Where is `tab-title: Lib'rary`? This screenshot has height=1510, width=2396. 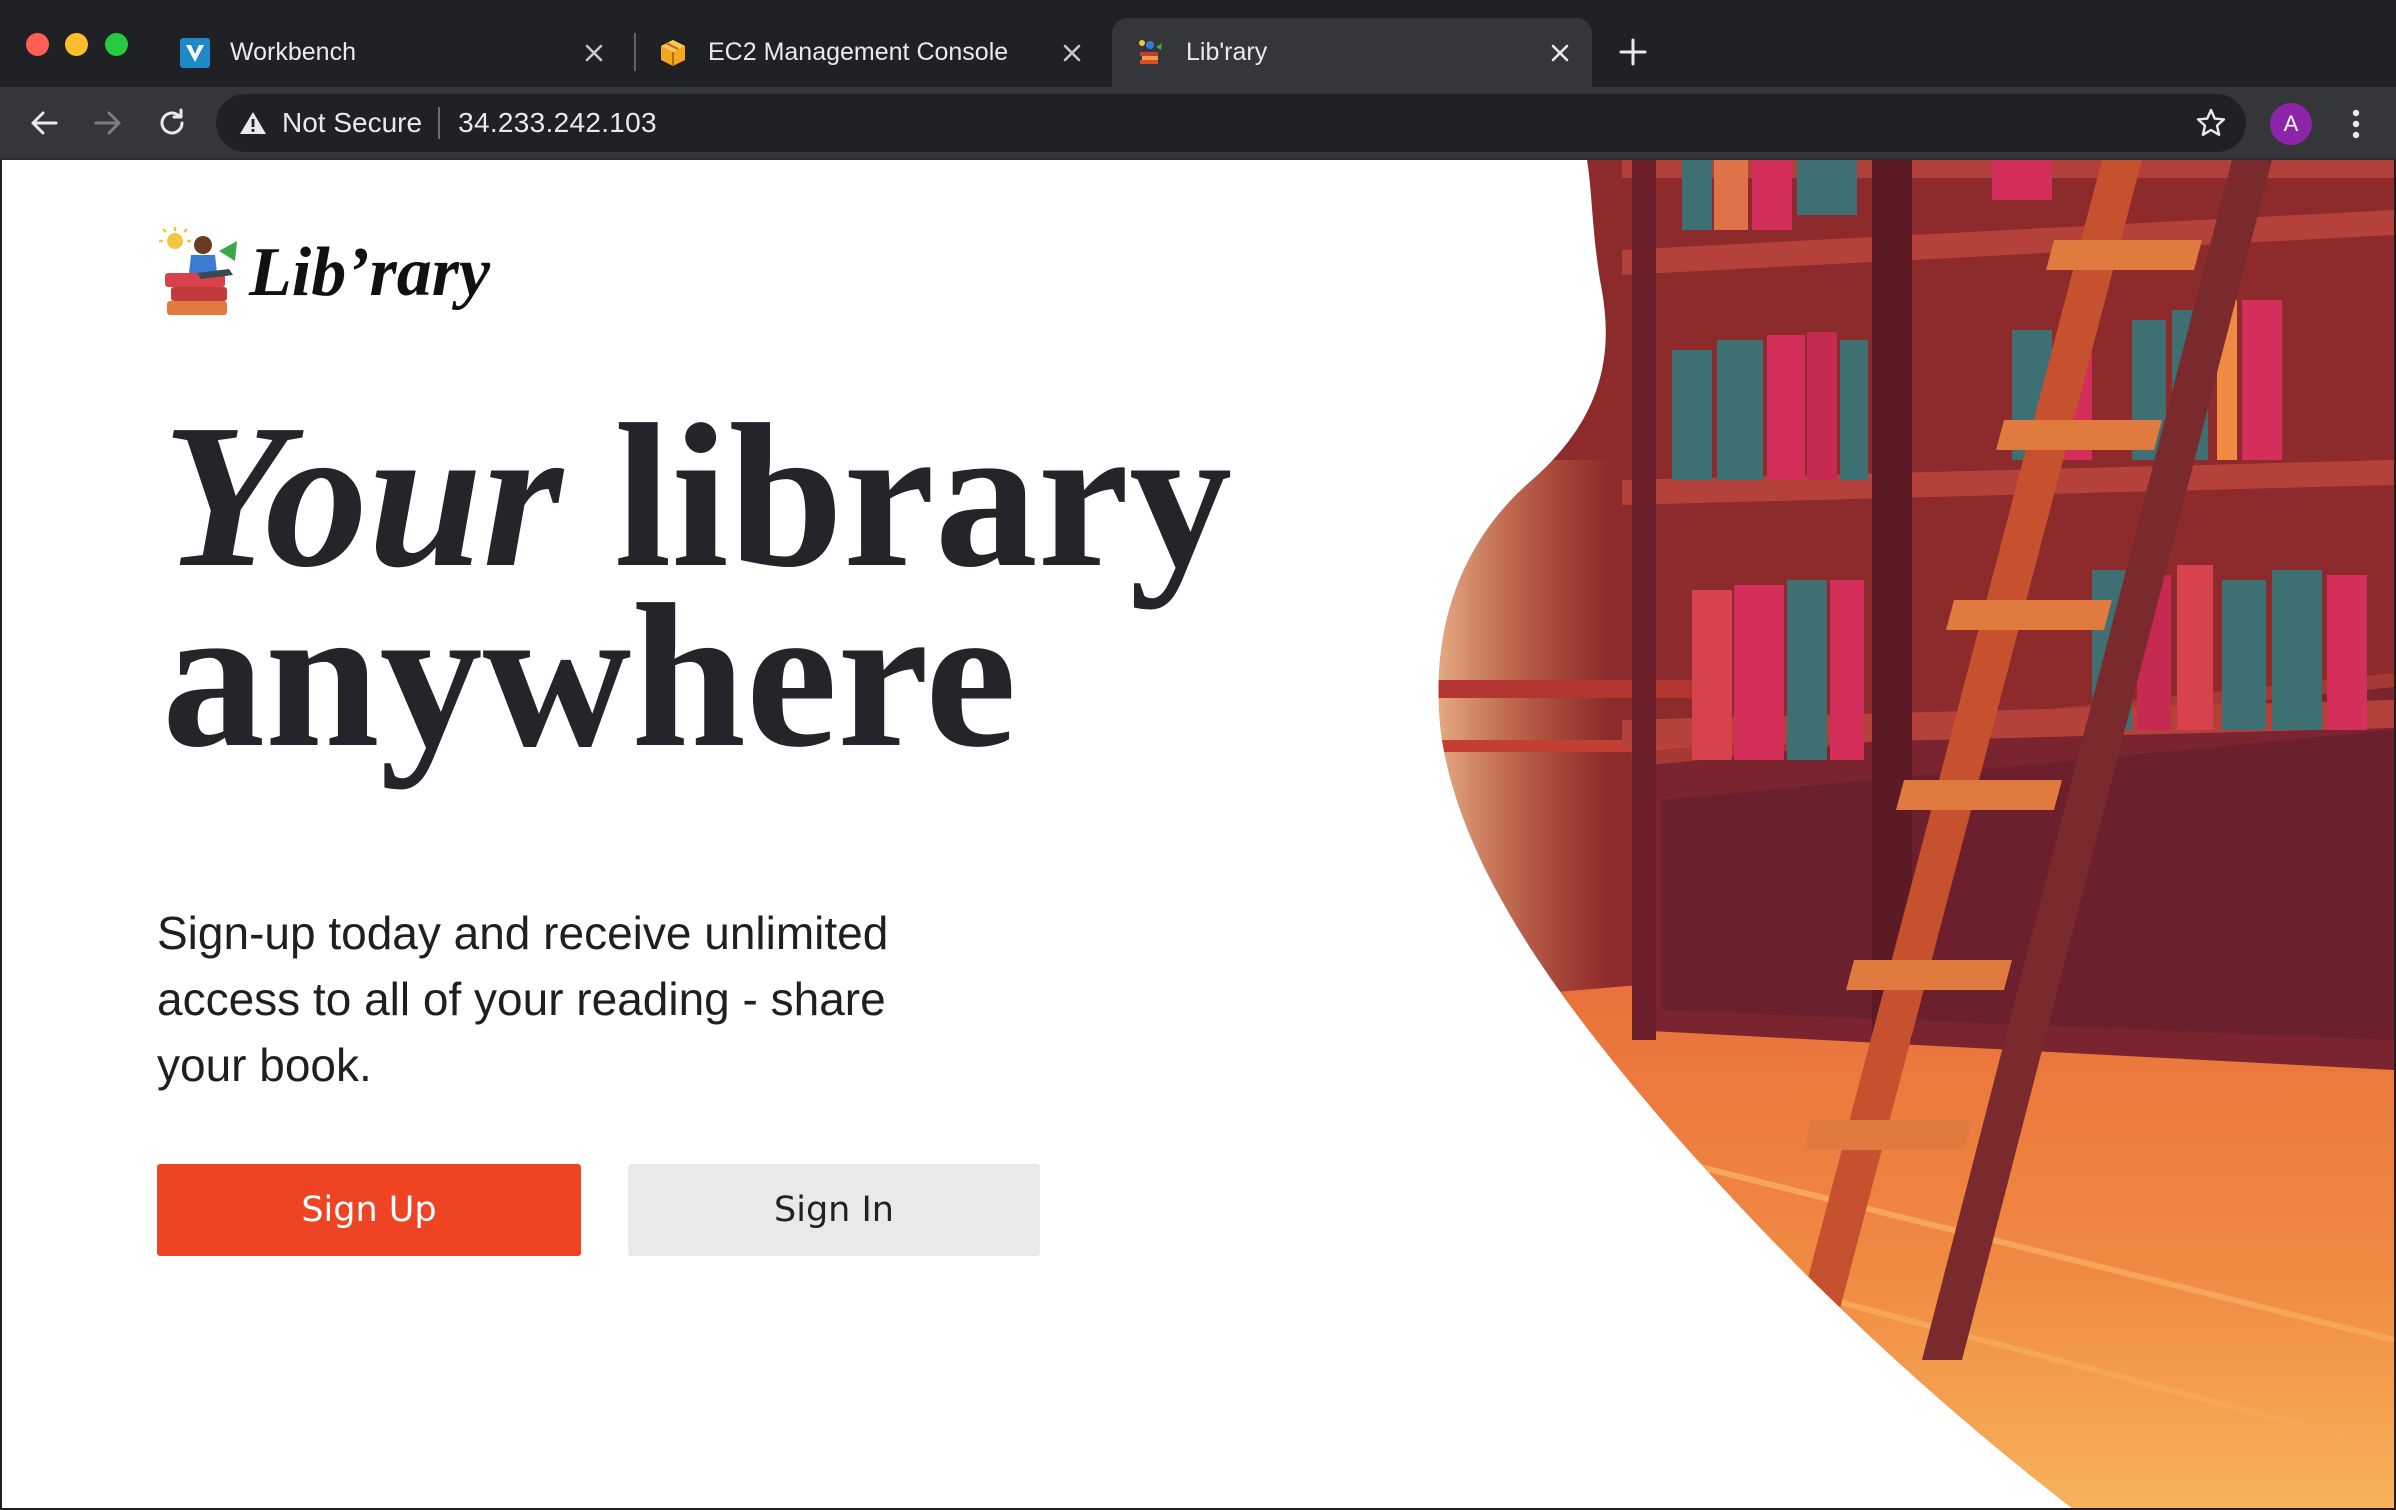
tab-title: Lib'rary is located at coordinates (1227, 52).